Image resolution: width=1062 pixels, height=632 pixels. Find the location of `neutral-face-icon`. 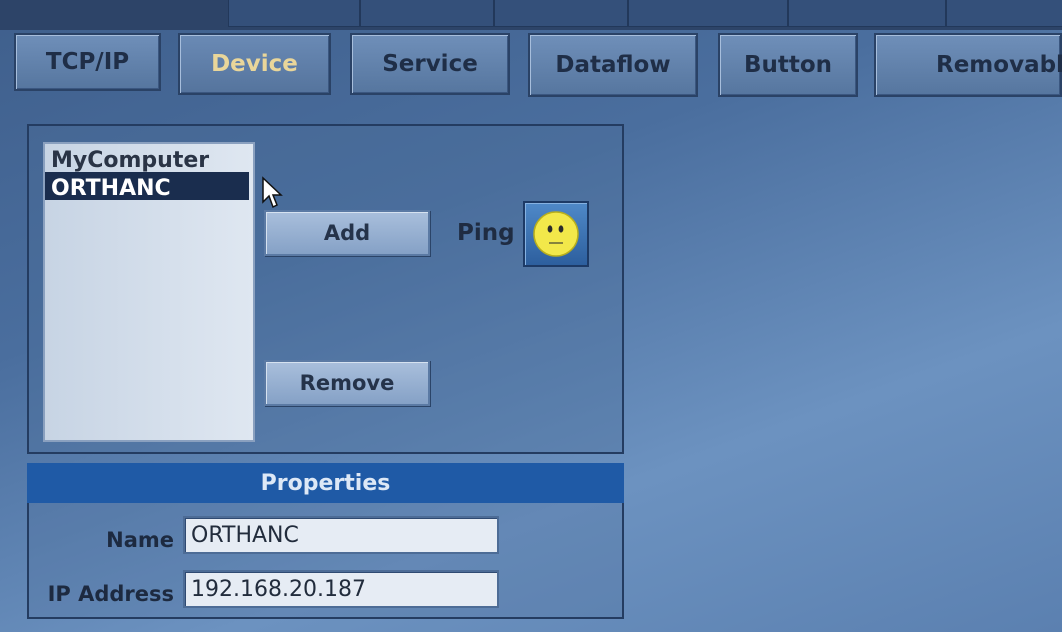

neutral-face-icon is located at coordinates (556, 234).